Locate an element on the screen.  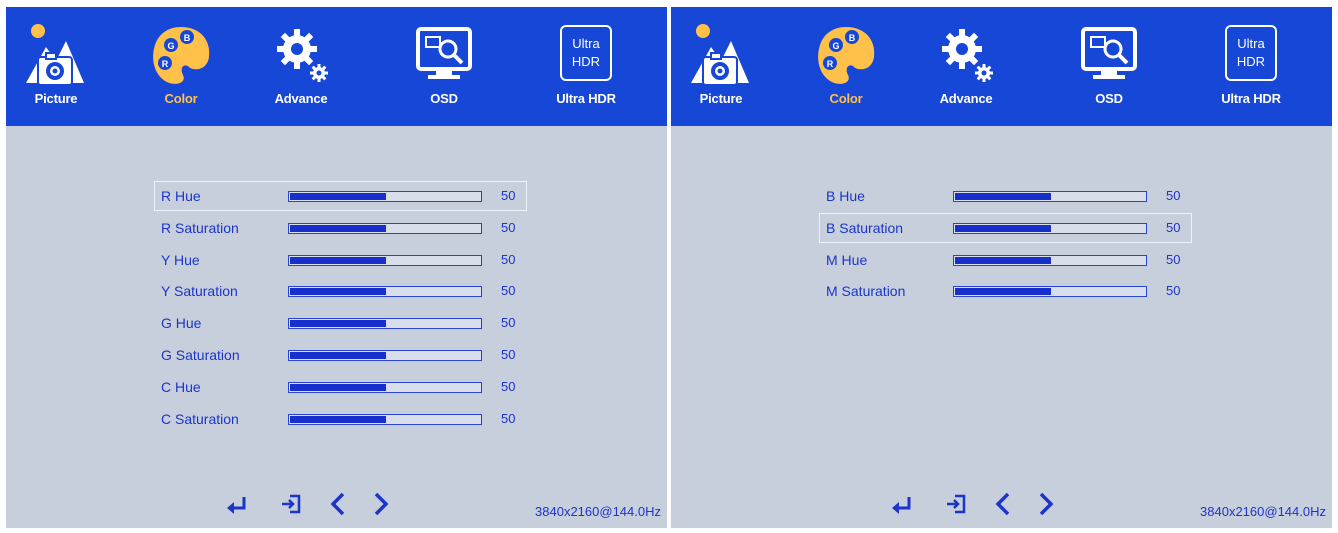
setting-label: M Hue is located at coordinates (847, 260).